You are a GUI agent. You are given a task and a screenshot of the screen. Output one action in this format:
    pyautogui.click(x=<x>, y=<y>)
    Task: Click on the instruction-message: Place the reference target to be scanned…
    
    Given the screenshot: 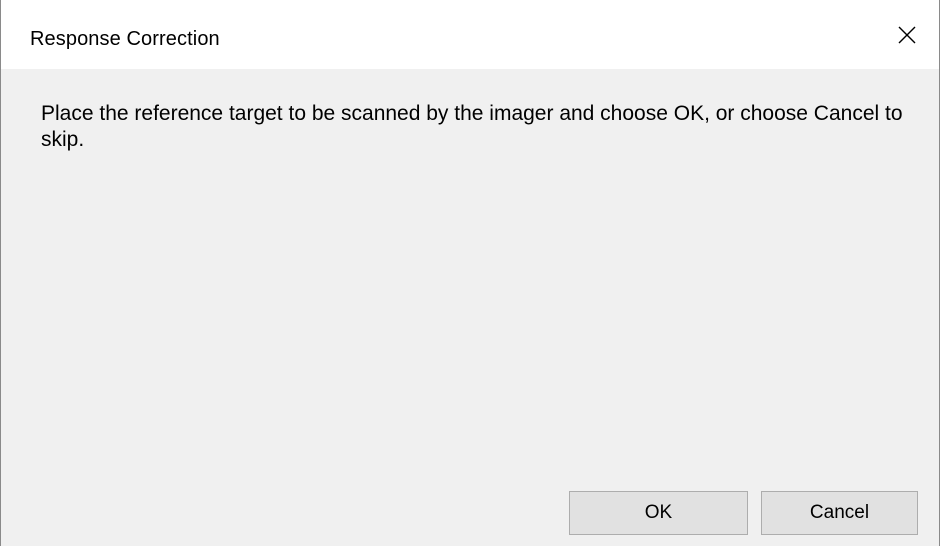 What is the action you would take?
    pyautogui.click(x=472, y=126)
    